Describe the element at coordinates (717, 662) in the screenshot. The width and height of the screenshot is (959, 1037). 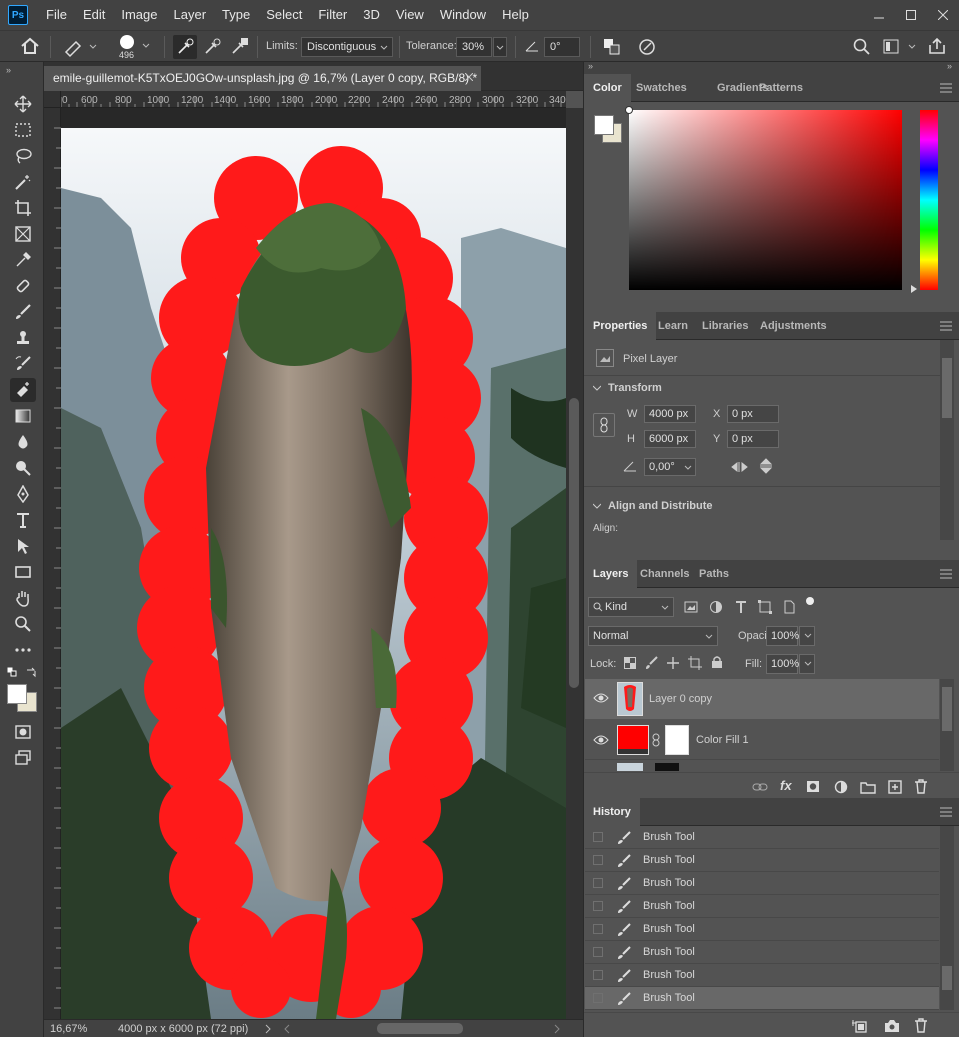
I see `lock-all-icon` at that location.